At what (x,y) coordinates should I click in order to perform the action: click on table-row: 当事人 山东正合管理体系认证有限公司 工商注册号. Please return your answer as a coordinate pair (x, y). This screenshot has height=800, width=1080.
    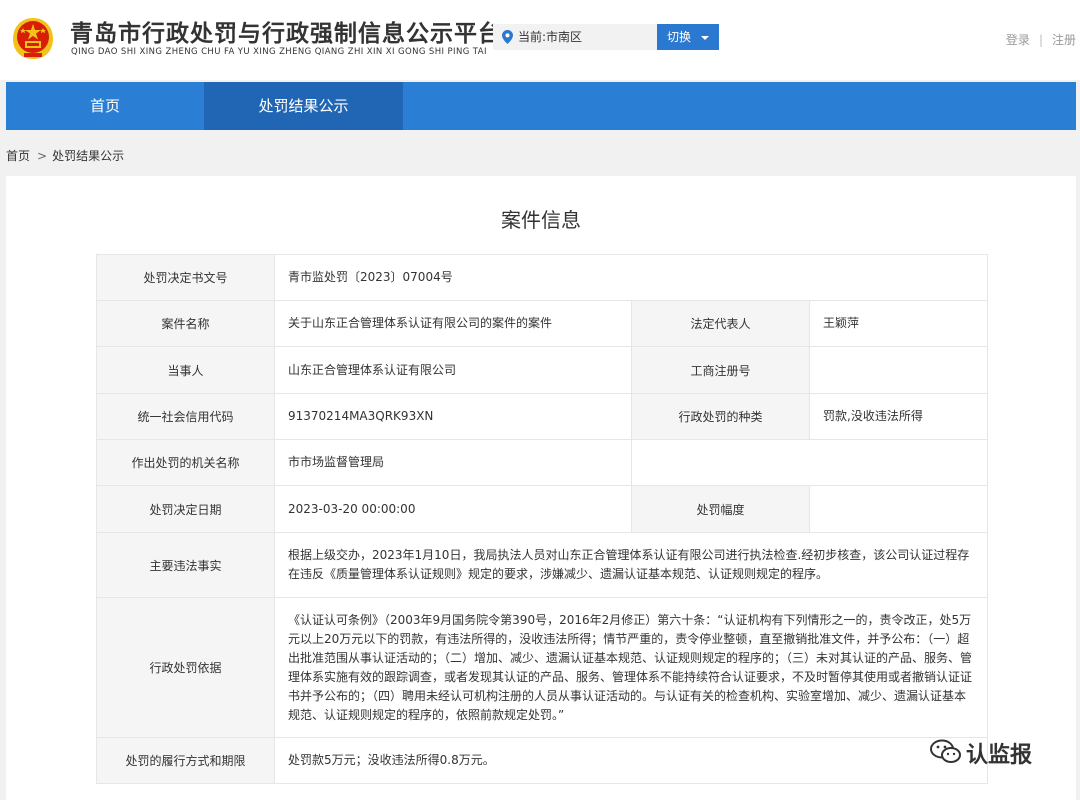
    Looking at the image, I should click on (542, 370).